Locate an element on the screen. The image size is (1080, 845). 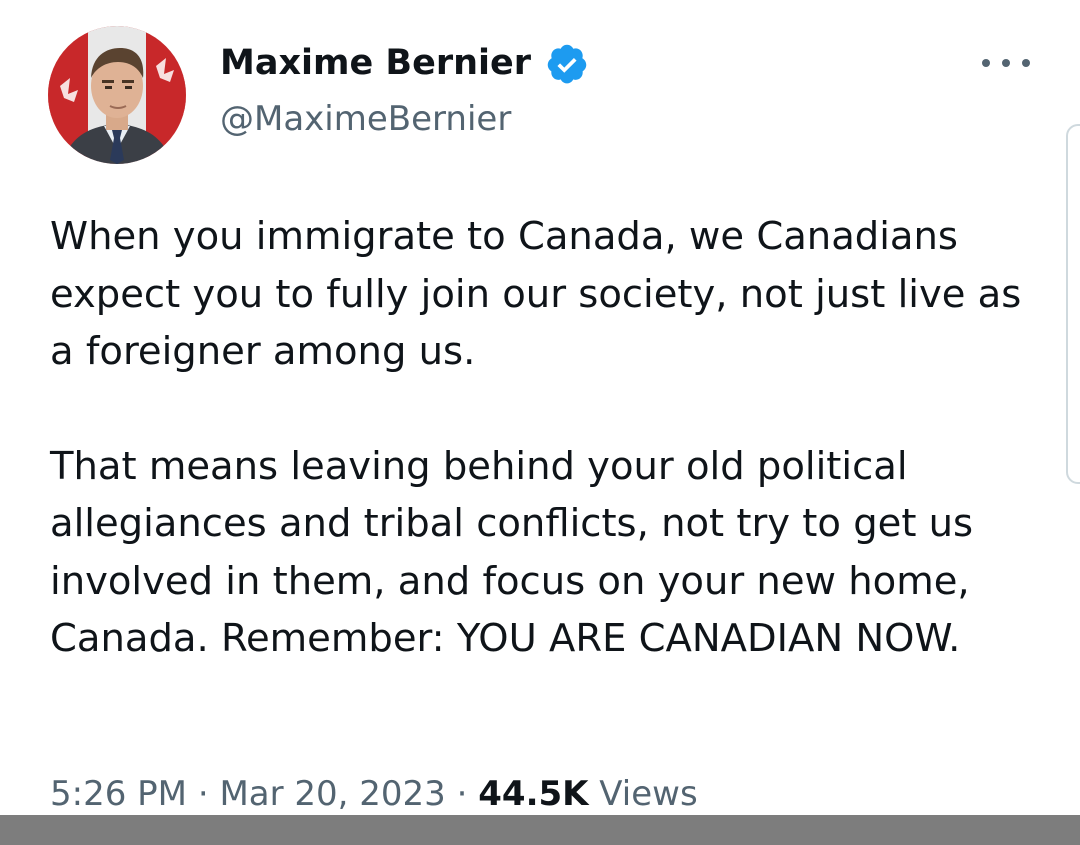
tweet-meta: 5:26 PM · Mar 20, 2023 · 44.5K Views is located at coordinates (374, 794).